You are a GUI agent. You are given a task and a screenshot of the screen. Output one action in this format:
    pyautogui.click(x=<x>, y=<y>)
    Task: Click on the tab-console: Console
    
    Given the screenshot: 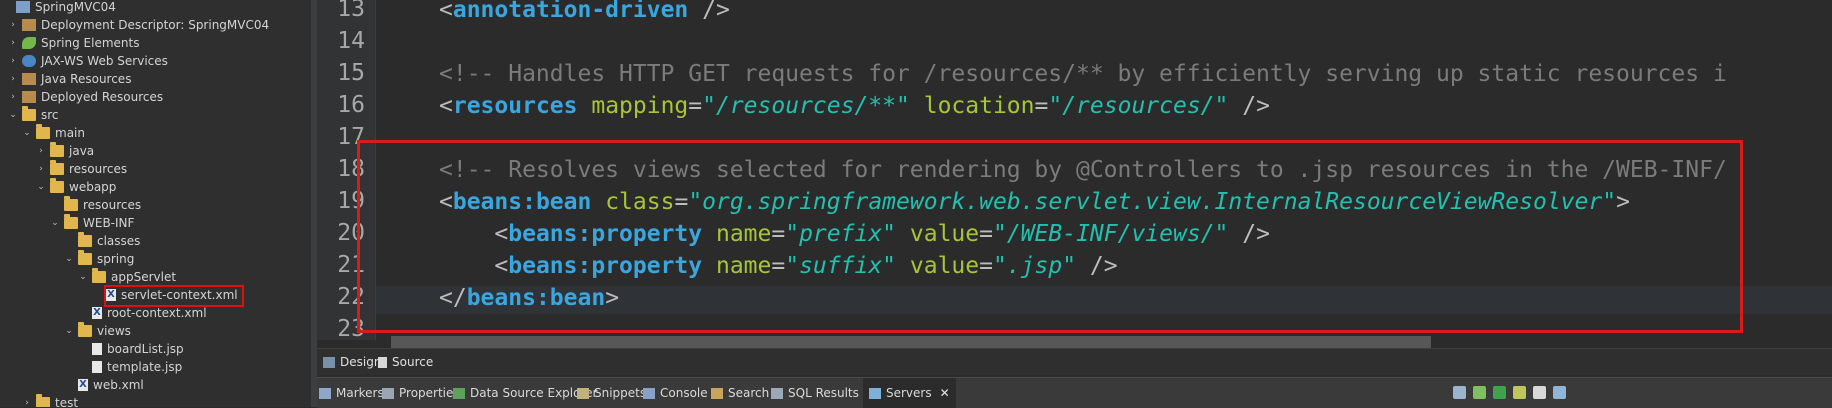 What is the action you would take?
    pyautogui.click(x=675, y=393)
    